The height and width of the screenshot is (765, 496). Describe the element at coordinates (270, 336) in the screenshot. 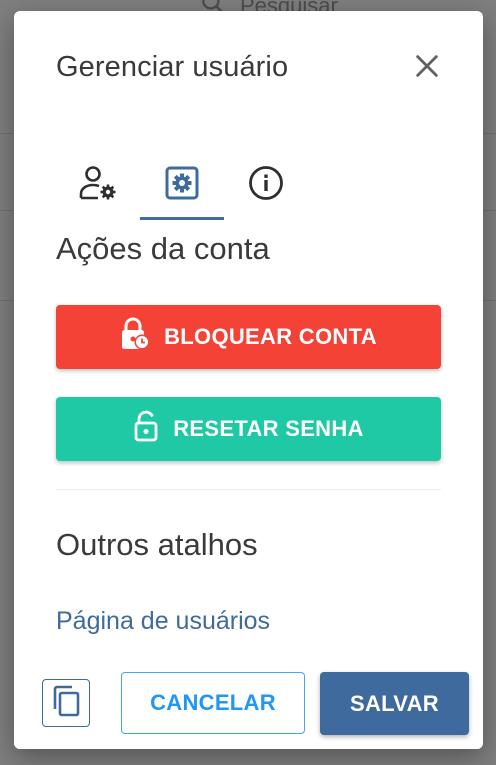

I see `lock-account-label: BLOQUEAR CONTA` at that location.